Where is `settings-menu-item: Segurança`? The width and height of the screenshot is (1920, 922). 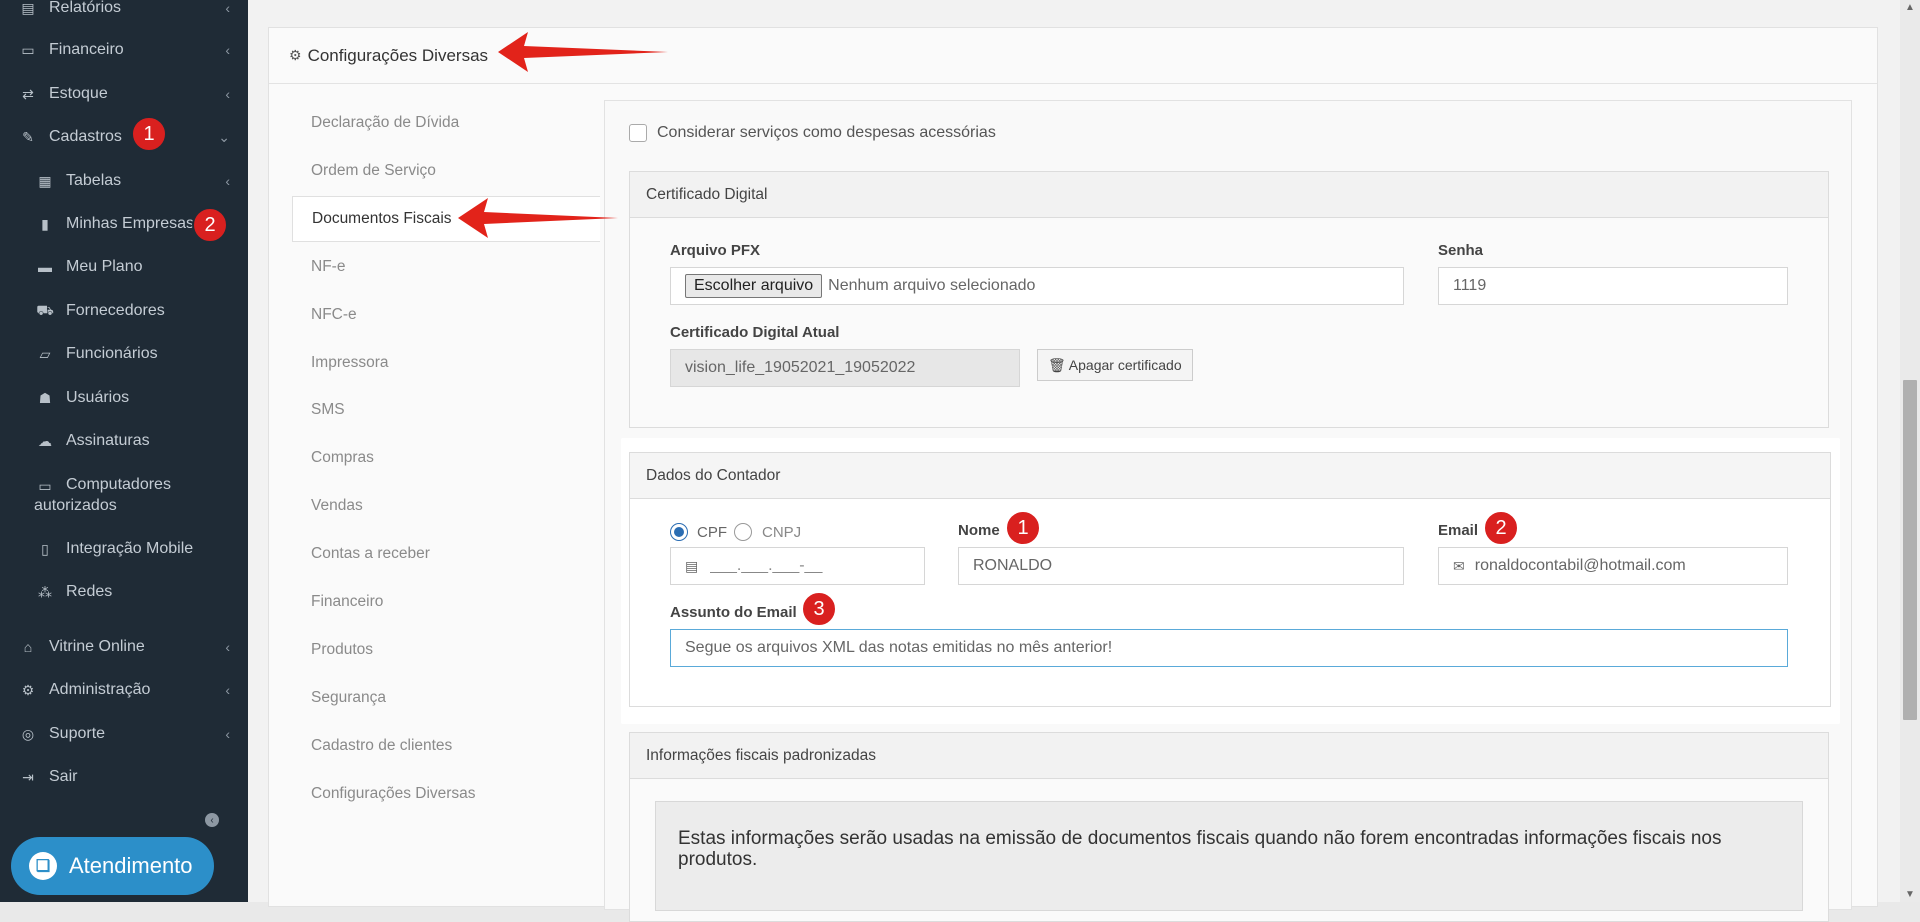
settings-menu-item: Segurança is located at coordinates (446, 698).